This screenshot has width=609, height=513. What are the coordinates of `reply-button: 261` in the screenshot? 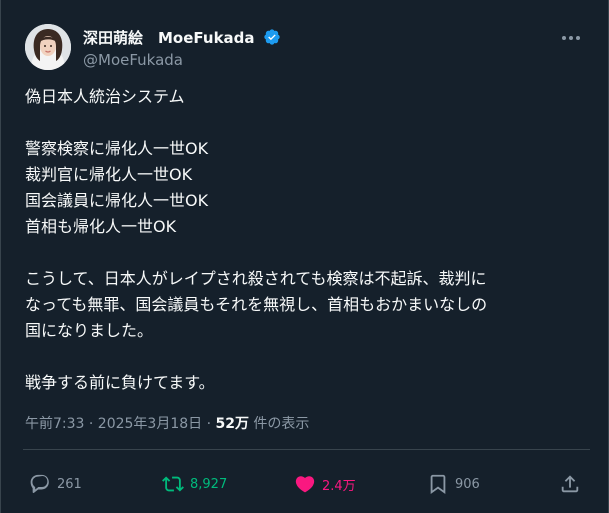 It's located at (55, 484).